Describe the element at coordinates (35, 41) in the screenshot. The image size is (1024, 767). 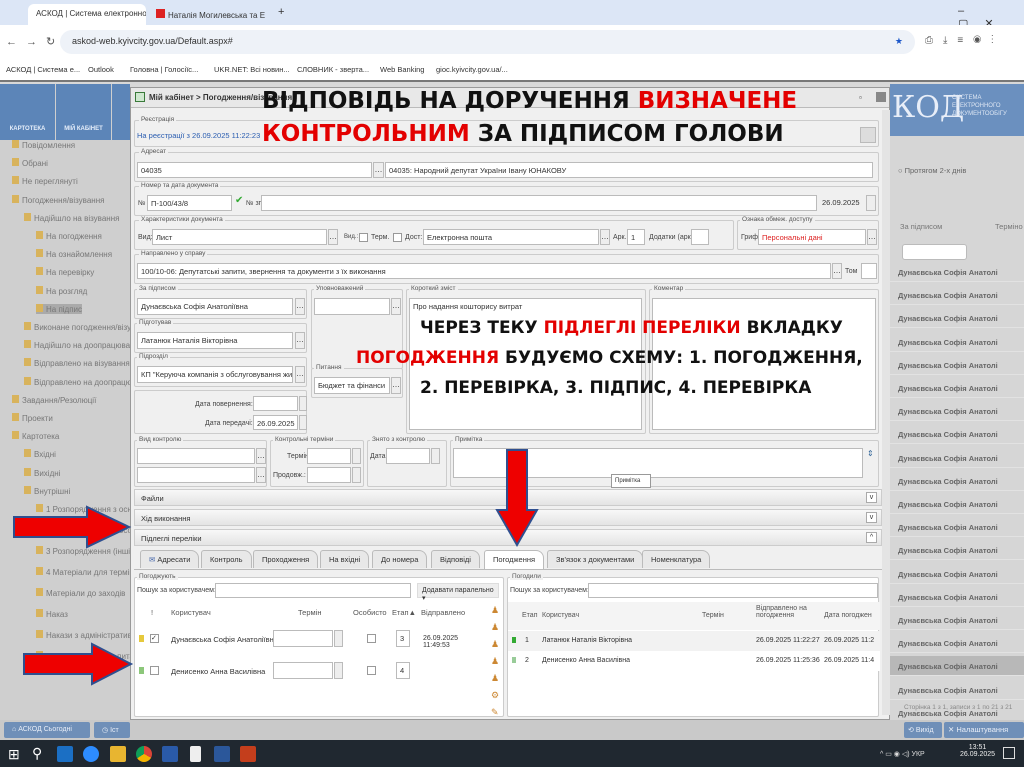
I see `nav-buttons: ←→↻` at that location.